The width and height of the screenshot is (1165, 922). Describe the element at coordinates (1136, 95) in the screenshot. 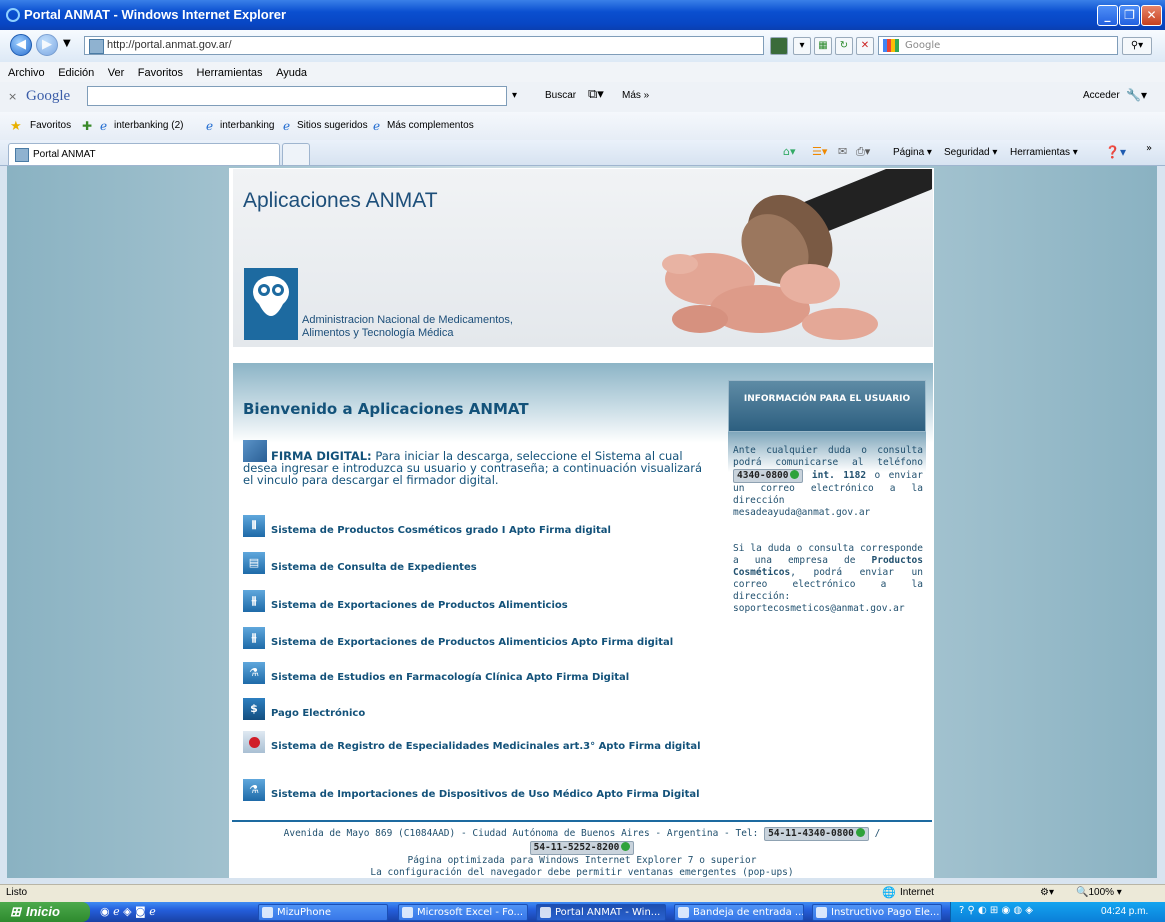

I see `wrench-icon: 🔧▾` at that location.